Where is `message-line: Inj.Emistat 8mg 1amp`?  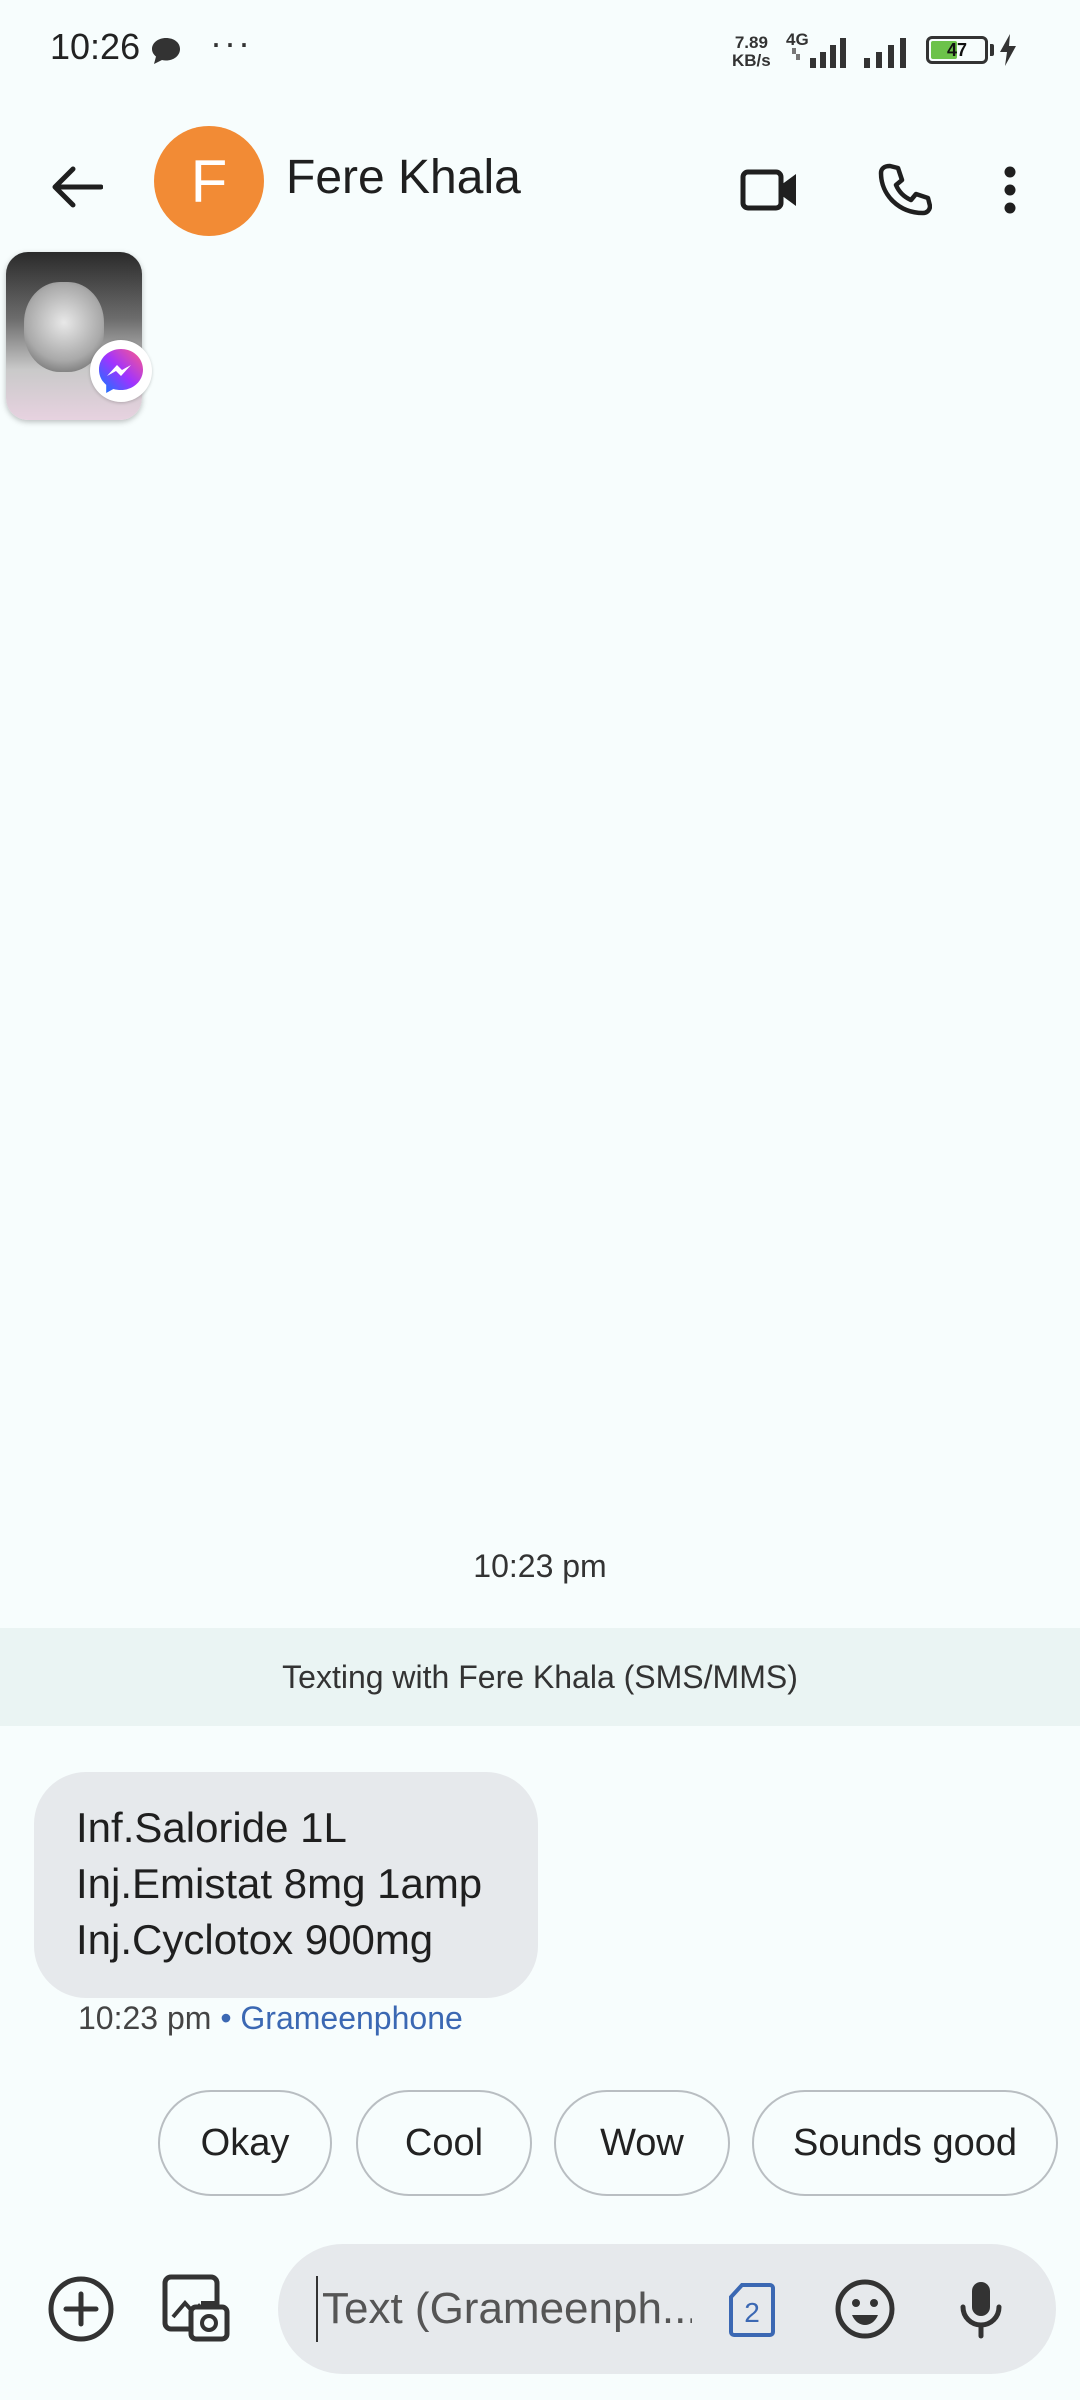
message-line: Inj.Emistat 8mg 1amp is located at coordinates (279, 1883).